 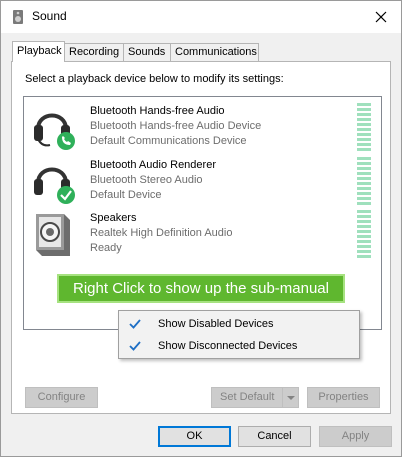 I want to click on tab-communications: Communications, so click(x=215, y=52).